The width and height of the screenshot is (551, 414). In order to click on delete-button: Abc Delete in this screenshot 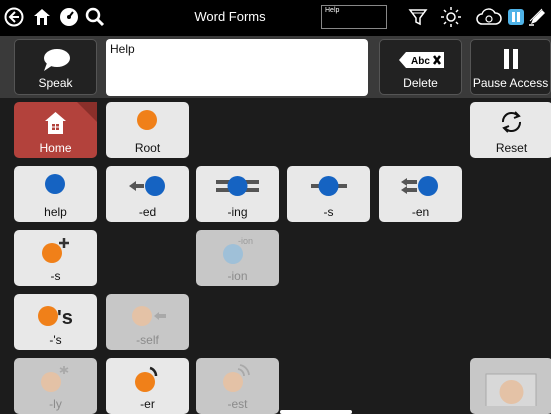, I will do `click(420, 67)`.